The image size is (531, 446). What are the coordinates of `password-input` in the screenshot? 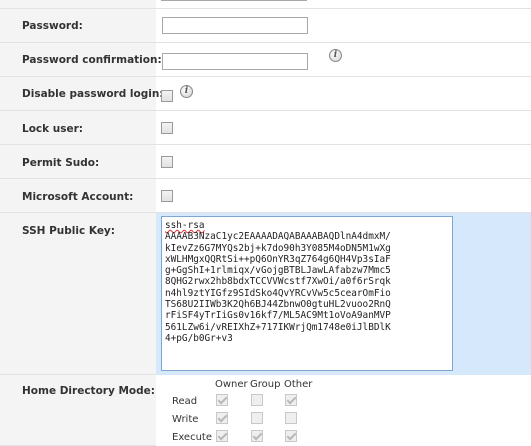 It's located at (235, 25).